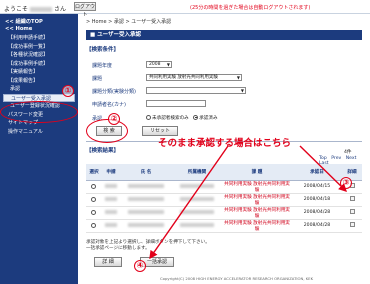 This screenshot has width=370, height=284. What do you see at coordinates (102, 66) in the screenshot?
I see `year-label: 課題年度` at bounding box center [102, 66].